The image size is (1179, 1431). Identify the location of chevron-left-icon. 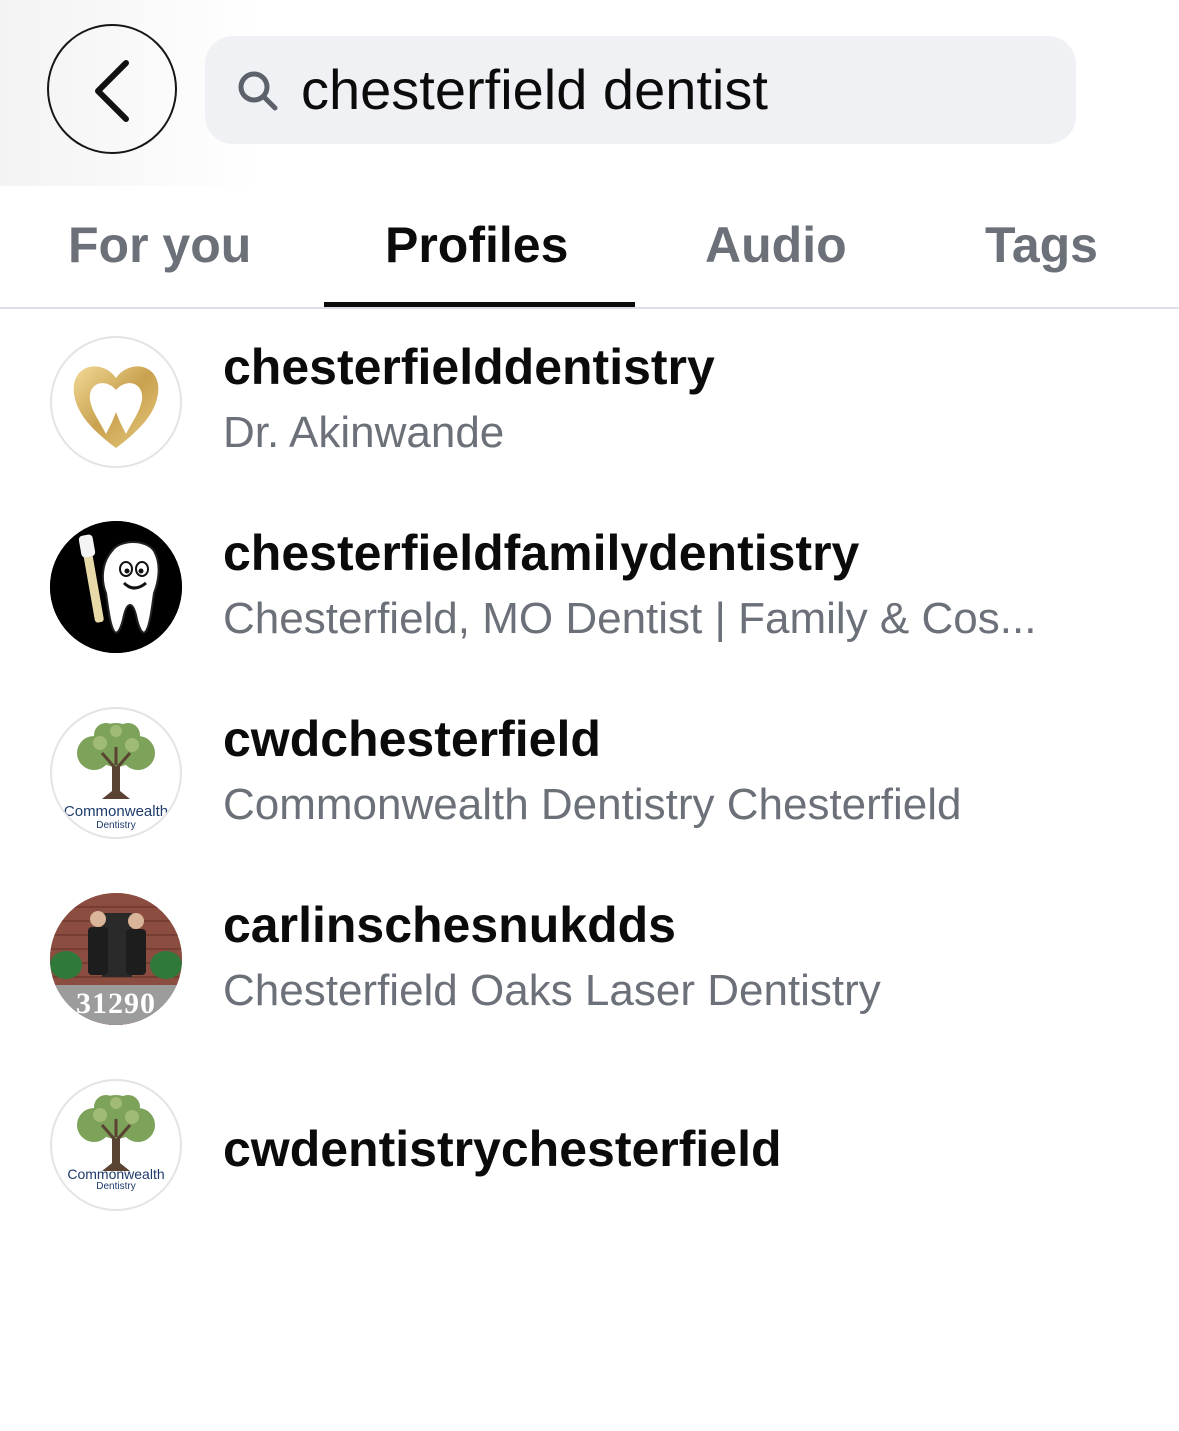
(112, 91).